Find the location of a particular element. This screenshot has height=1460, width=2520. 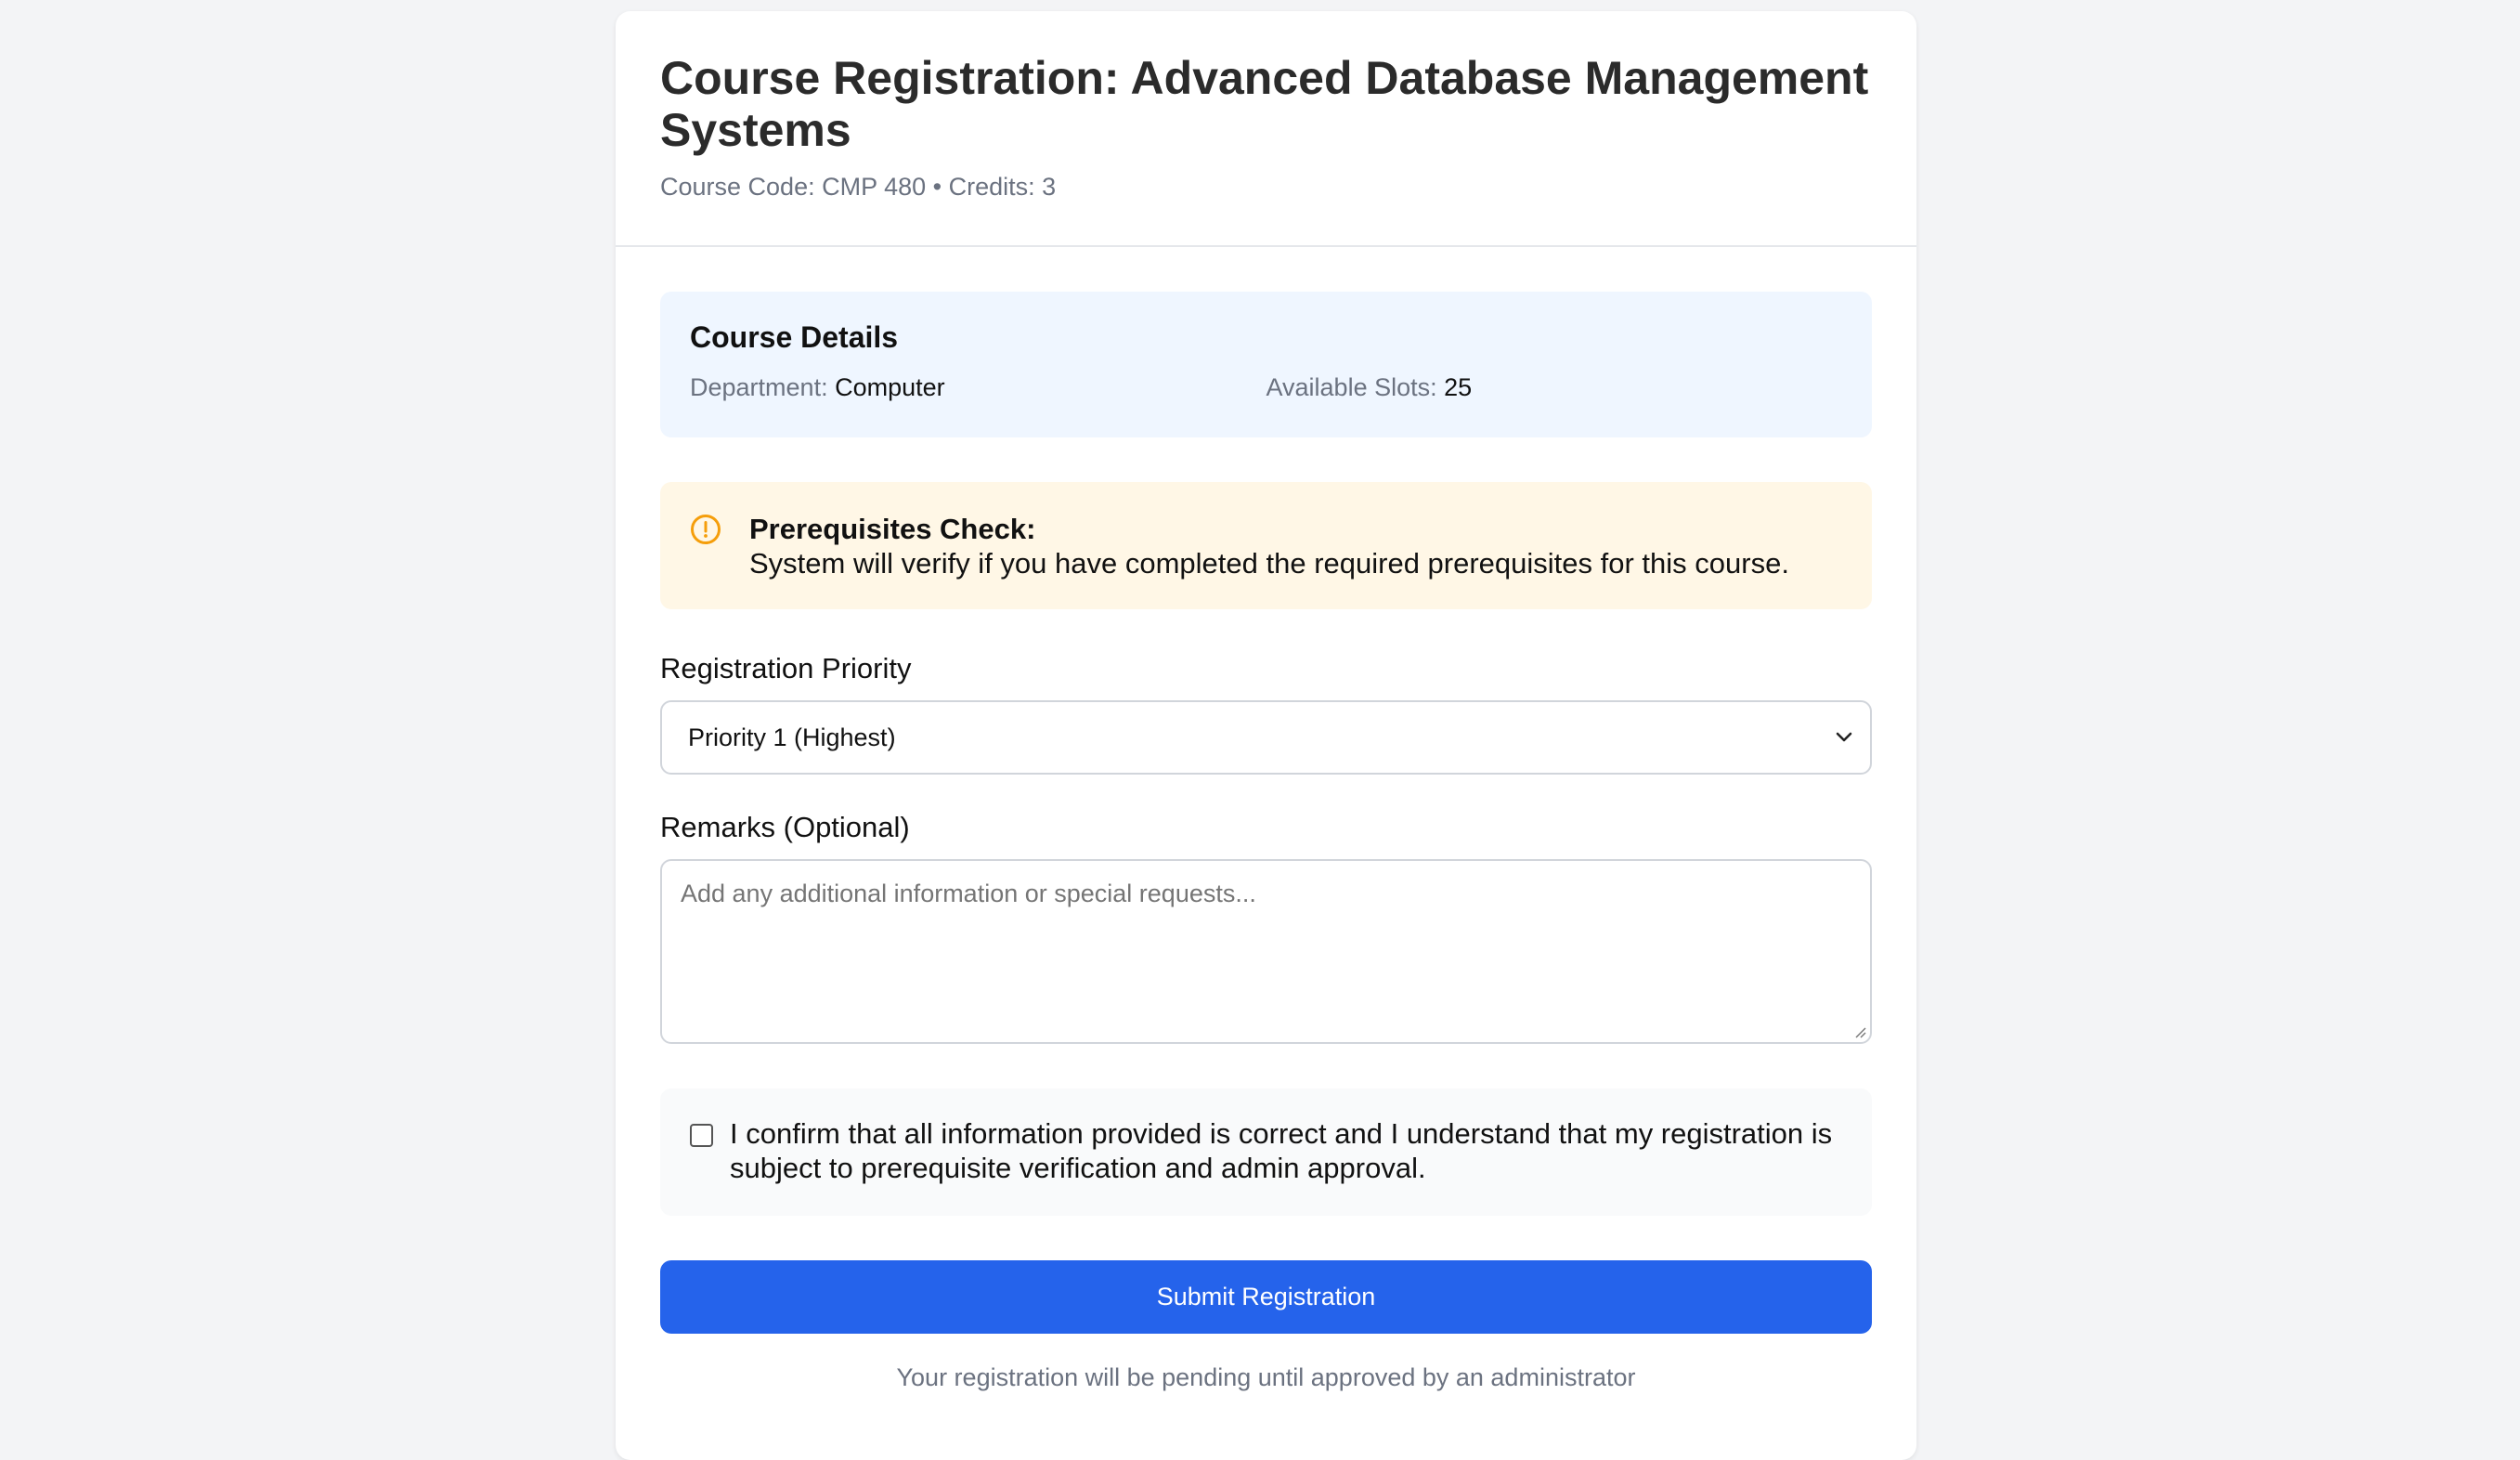

department-label: Department: is located at coordinates (759, 387).